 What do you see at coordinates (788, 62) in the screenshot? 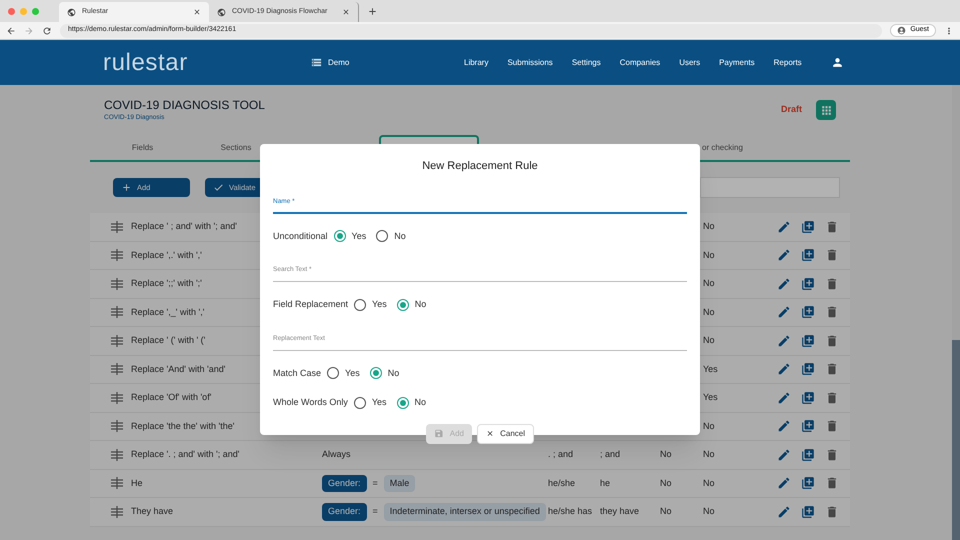
I see `nav-link: Reports` at bounding box center [788, 62].